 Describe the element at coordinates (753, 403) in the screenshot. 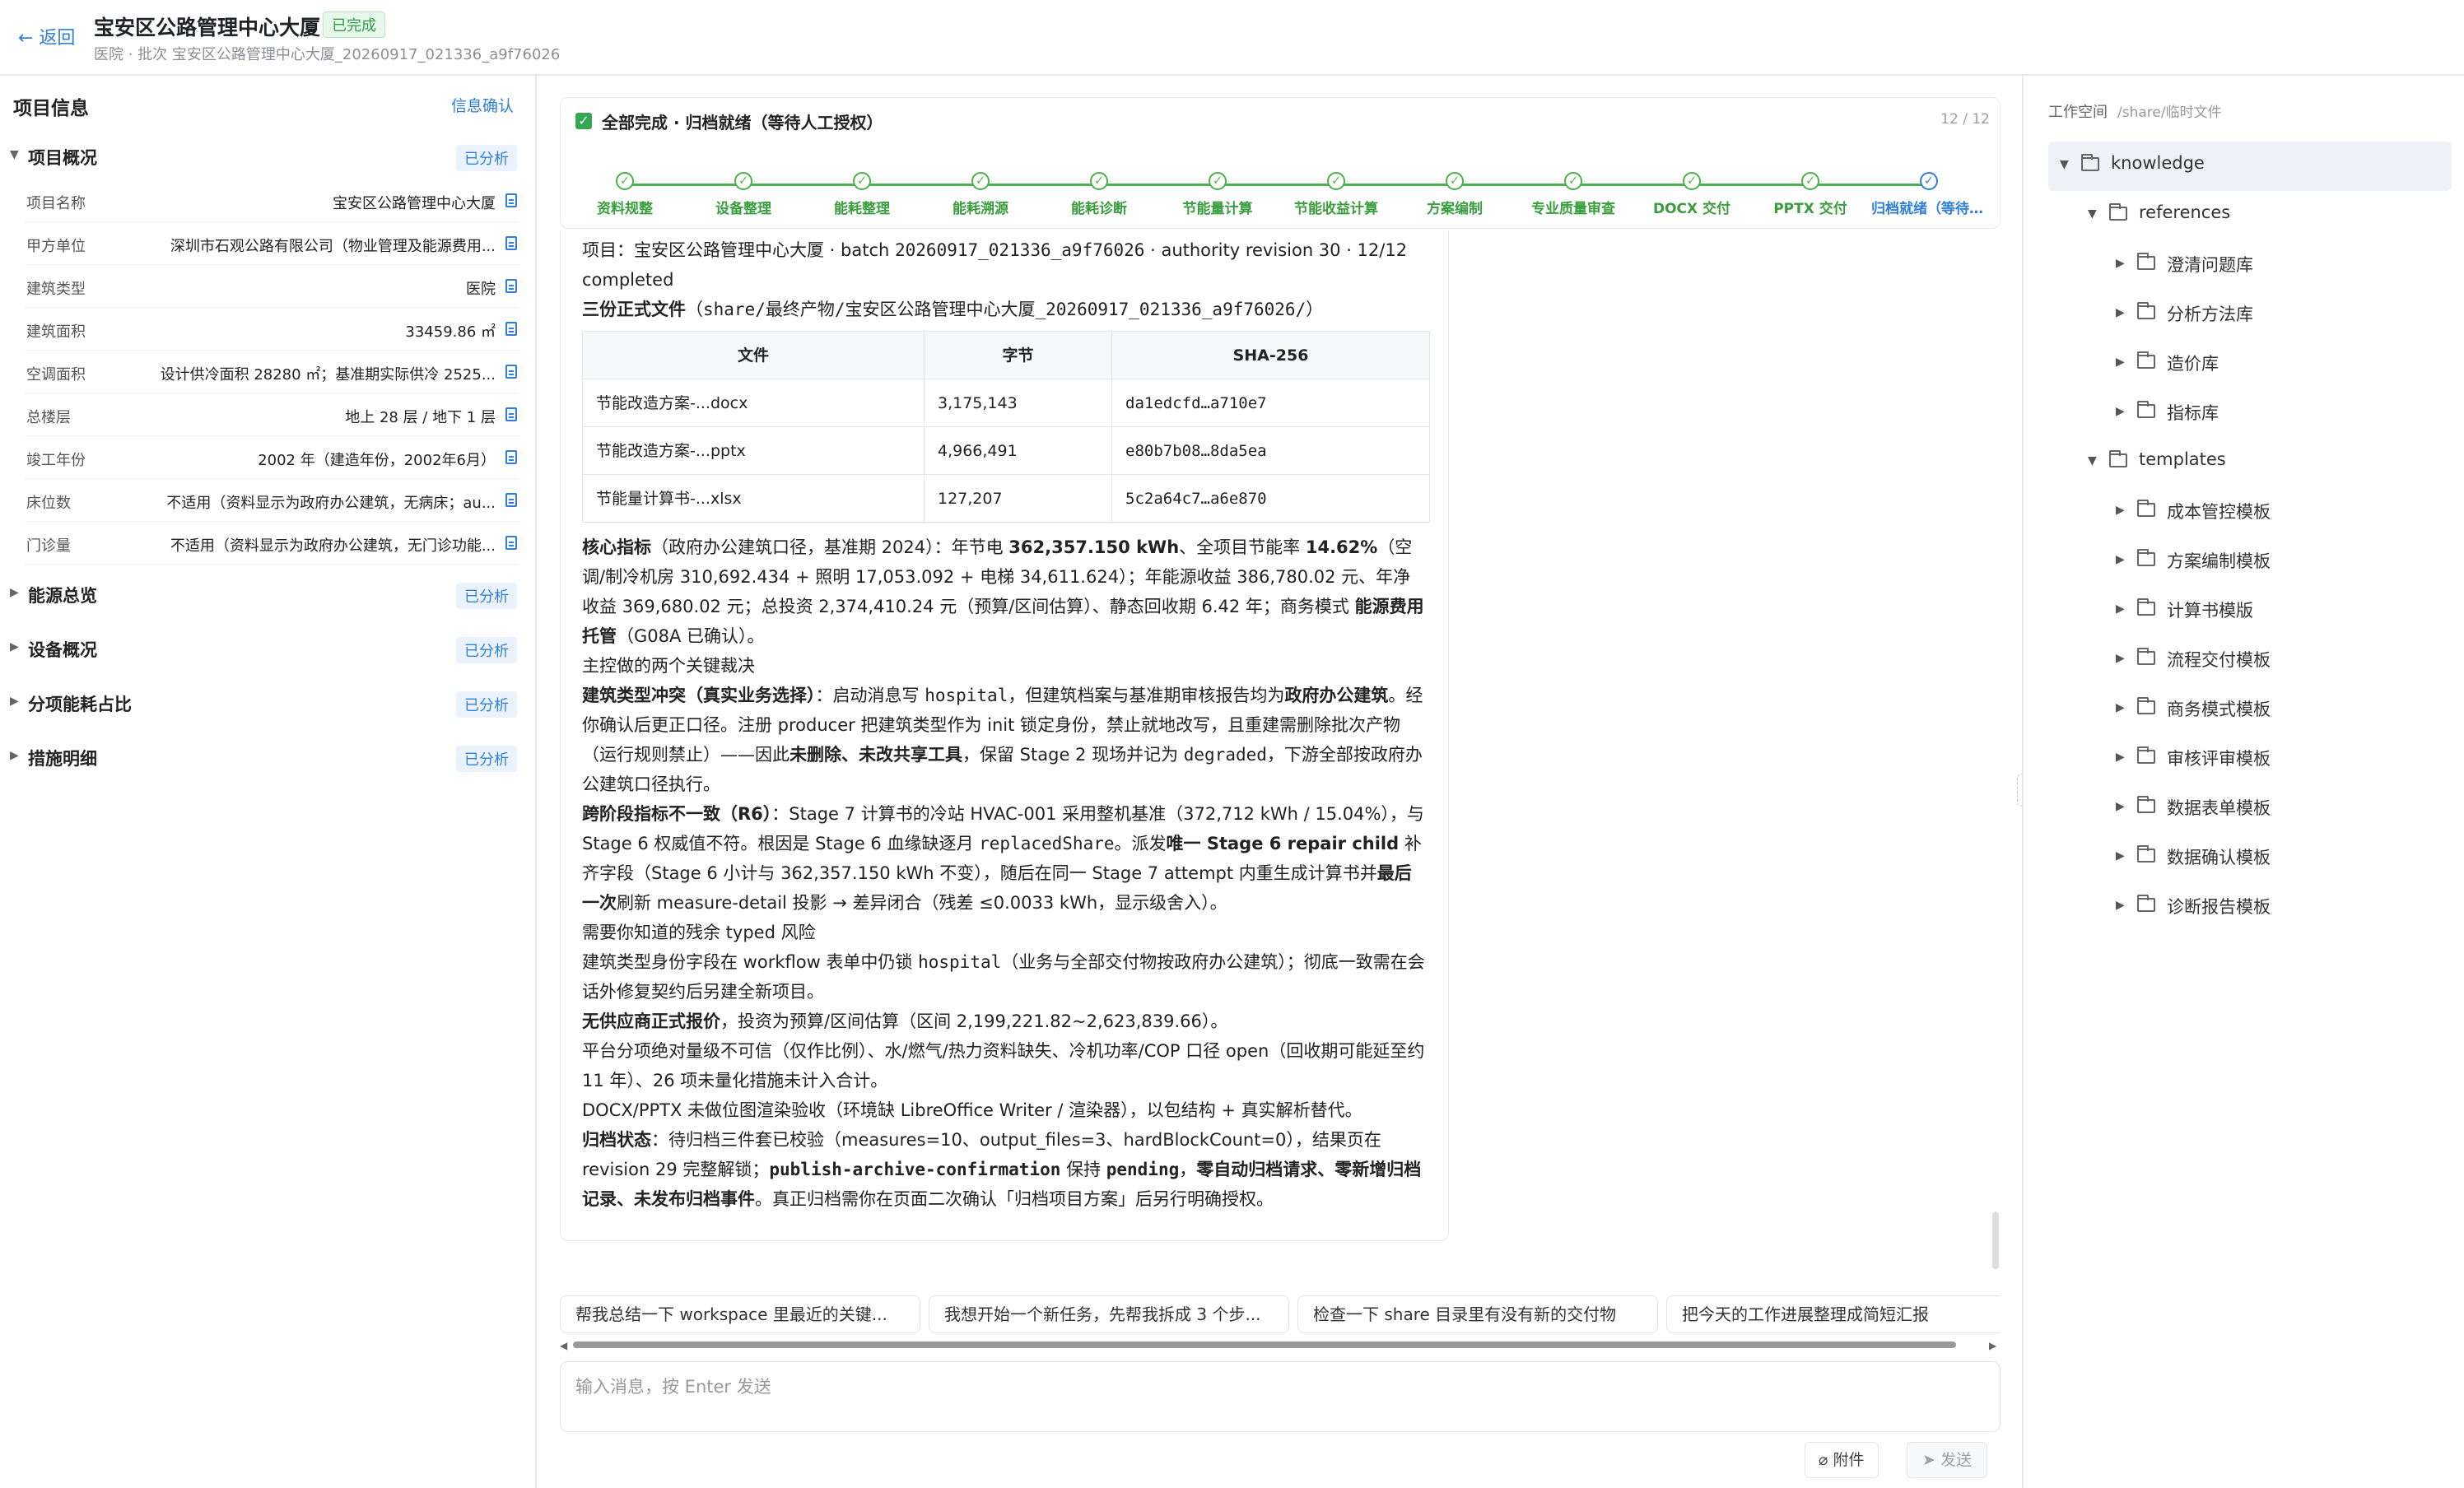

I see `table-cell: 节能改造方案-...docx` at that location.